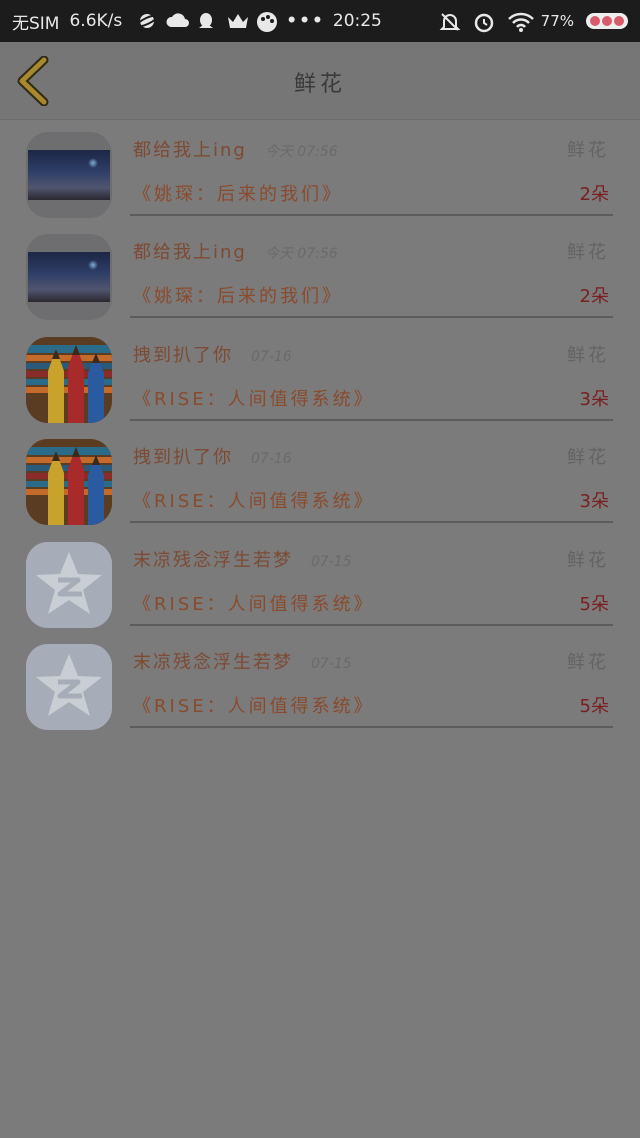 This screenshot has width=640, height=1138. What do you see at coordinates (484, 22) in the screenshot?
I see `alarm-icon` at bounding box center [484, 22].